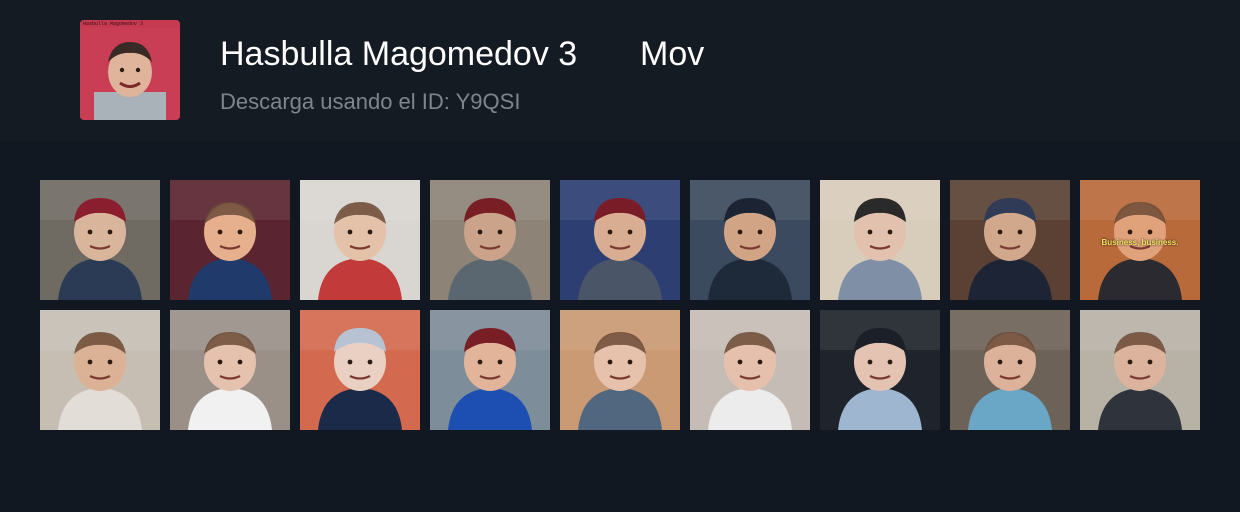 This screenshot has width=1240, height=512. Describe the element at coordinates (130, 81) in the screenshot. I see `cover-face-illustration` at that location.